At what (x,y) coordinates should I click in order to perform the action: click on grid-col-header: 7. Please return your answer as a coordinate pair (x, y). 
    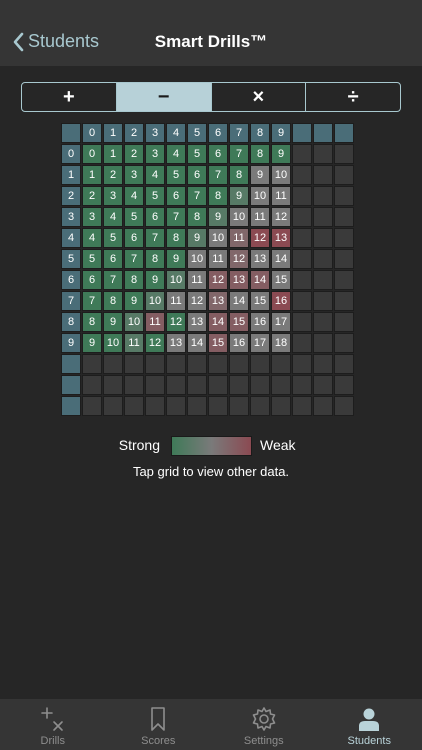
    Looking at the image, I should click on (239, 133).